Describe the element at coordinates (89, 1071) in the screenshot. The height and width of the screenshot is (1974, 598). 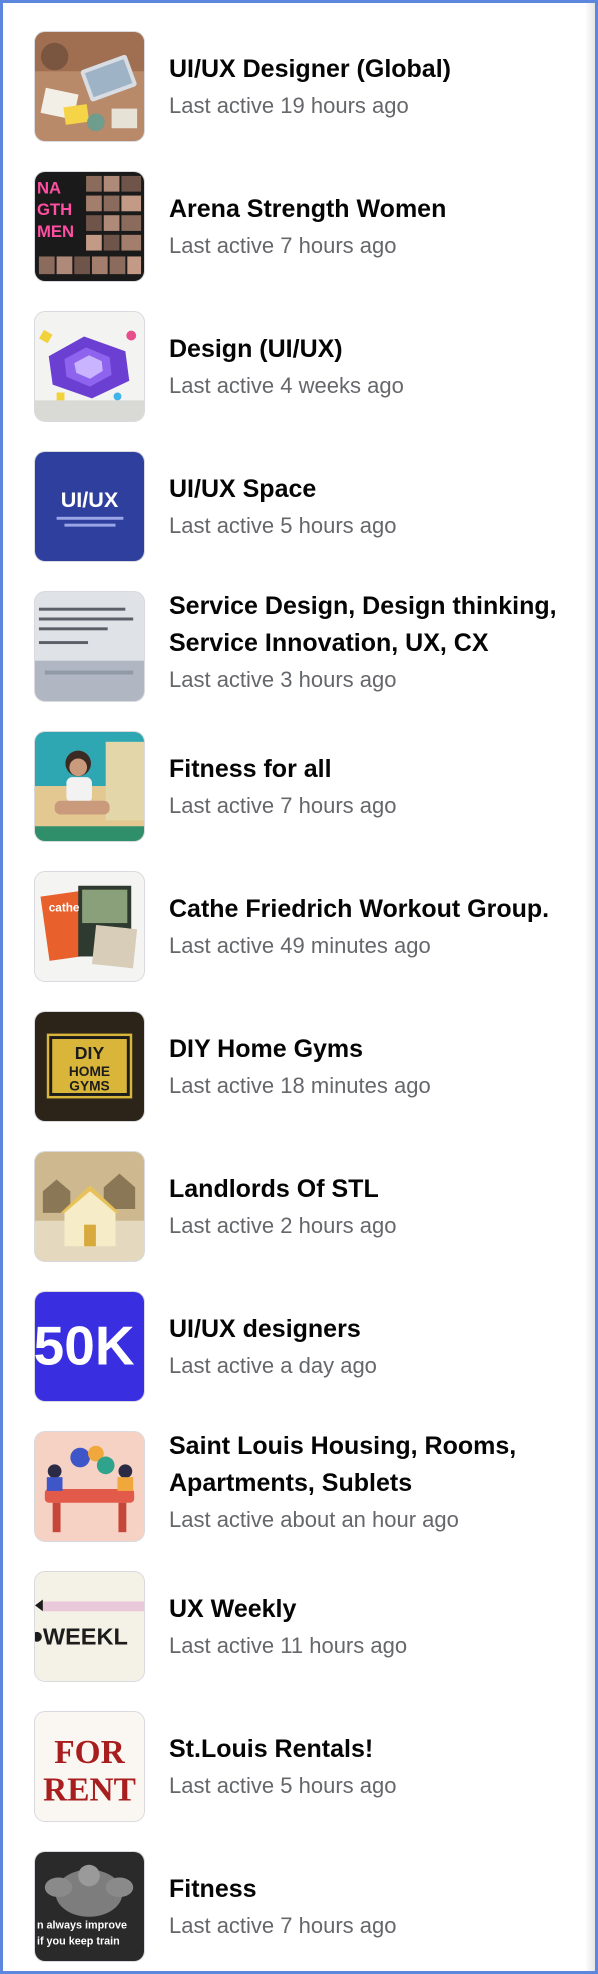
I see `thumb-text: HOME` at that location.